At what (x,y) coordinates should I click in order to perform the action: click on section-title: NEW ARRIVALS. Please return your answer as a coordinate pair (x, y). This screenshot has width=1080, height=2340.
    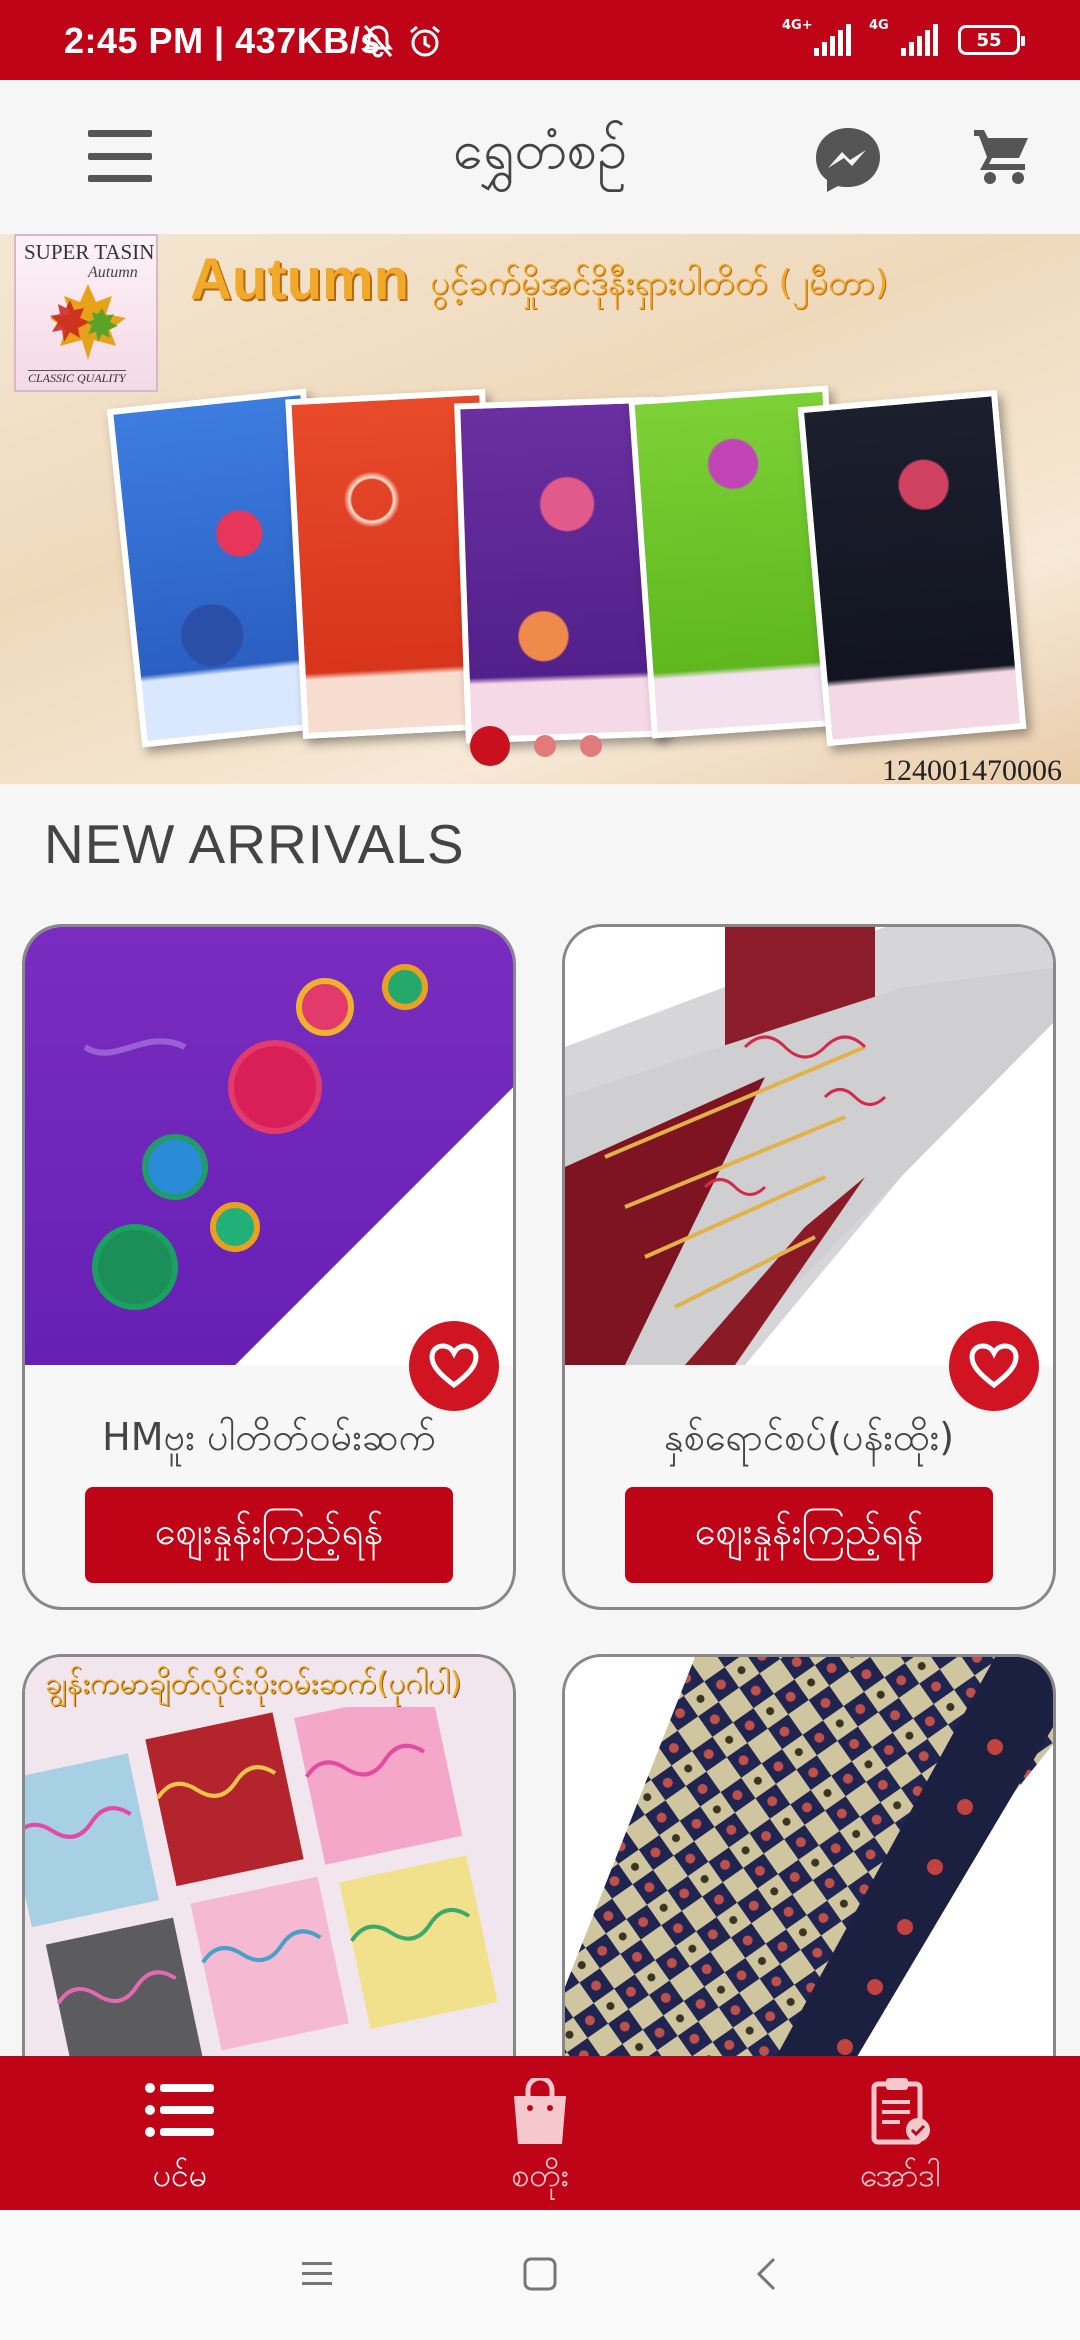
    Looking at the image, I should click on (254, 844).